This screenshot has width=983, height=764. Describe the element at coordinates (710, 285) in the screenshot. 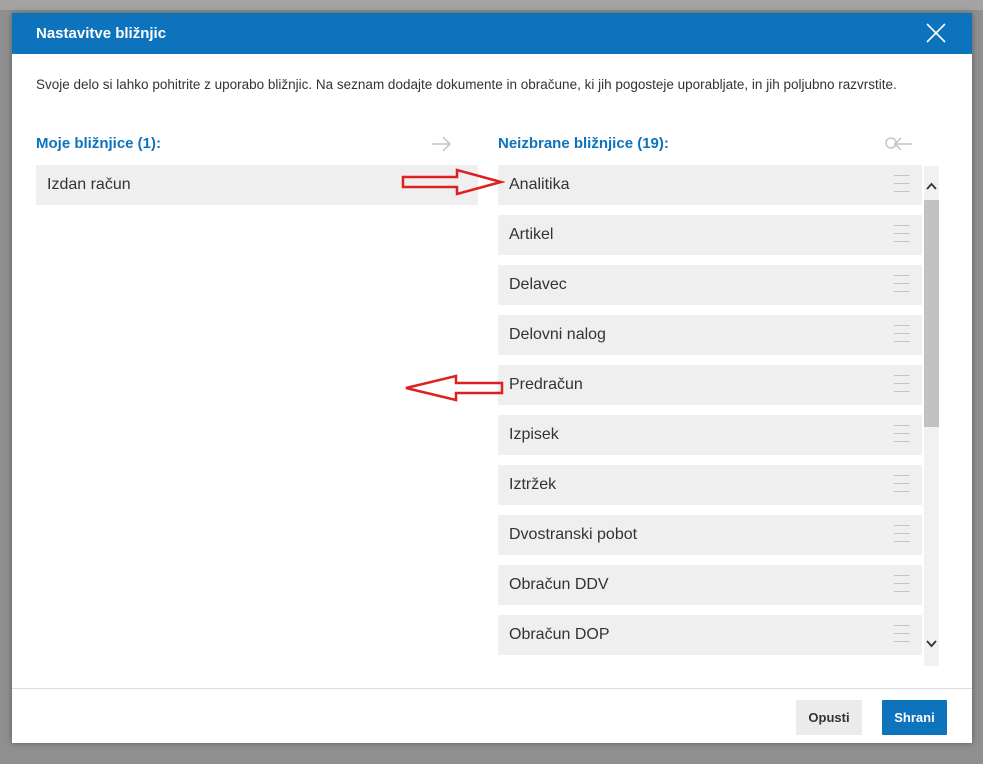

I see `unselected-shortcut-item: Delavec` at that location.